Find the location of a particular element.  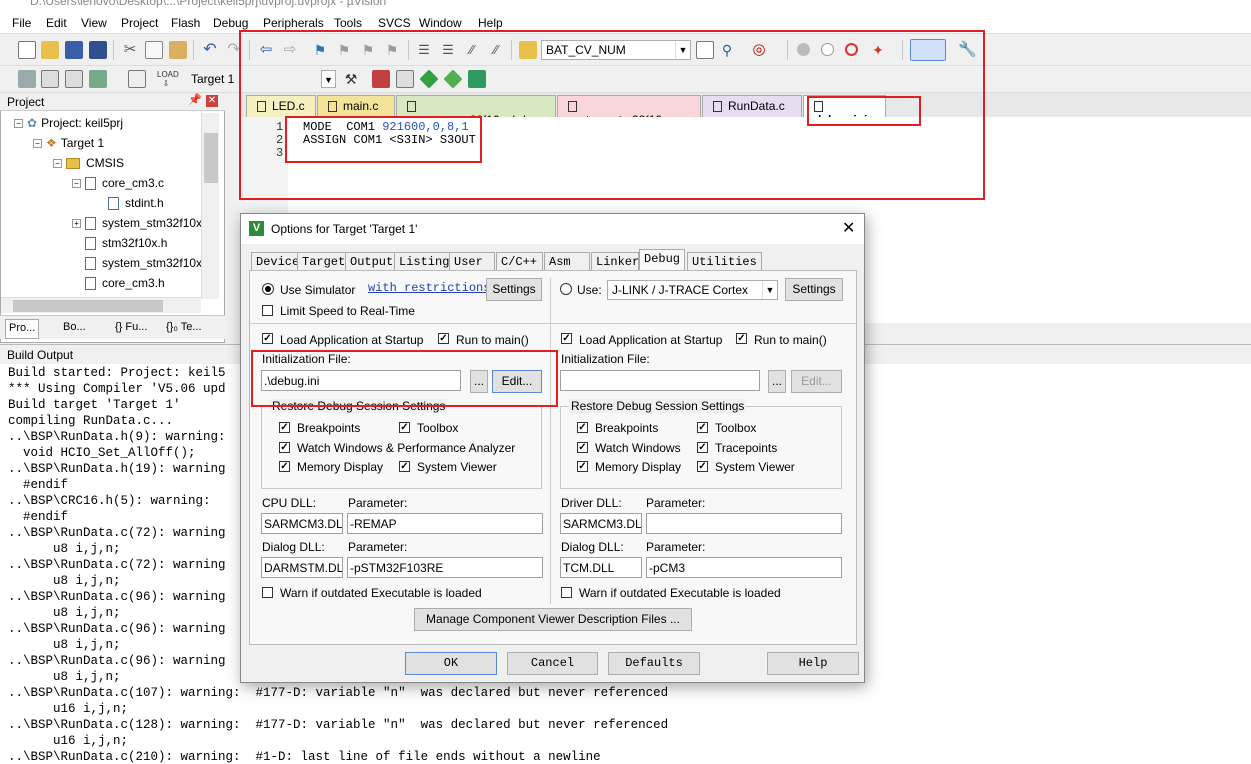

dialog-dll-input: DARMSTM.DLL is located at coordinates (302, 567).